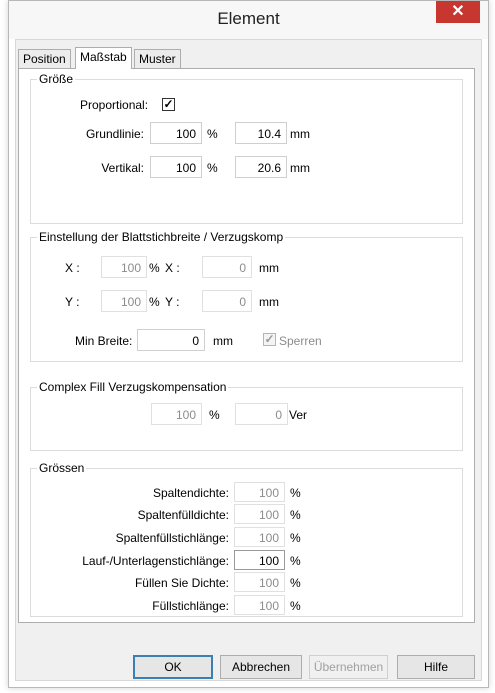  I want to click on close-button: ✕, so click(458, 12).